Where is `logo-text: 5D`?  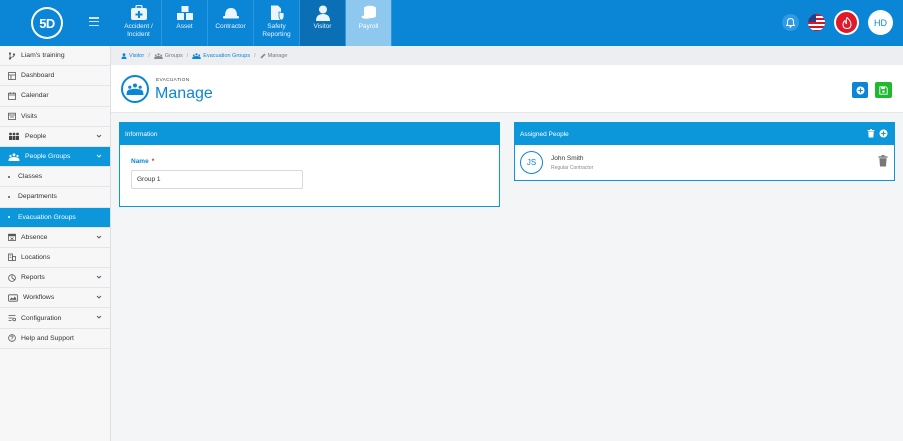 logo-text: 5D is located at coordinates (47, 23).